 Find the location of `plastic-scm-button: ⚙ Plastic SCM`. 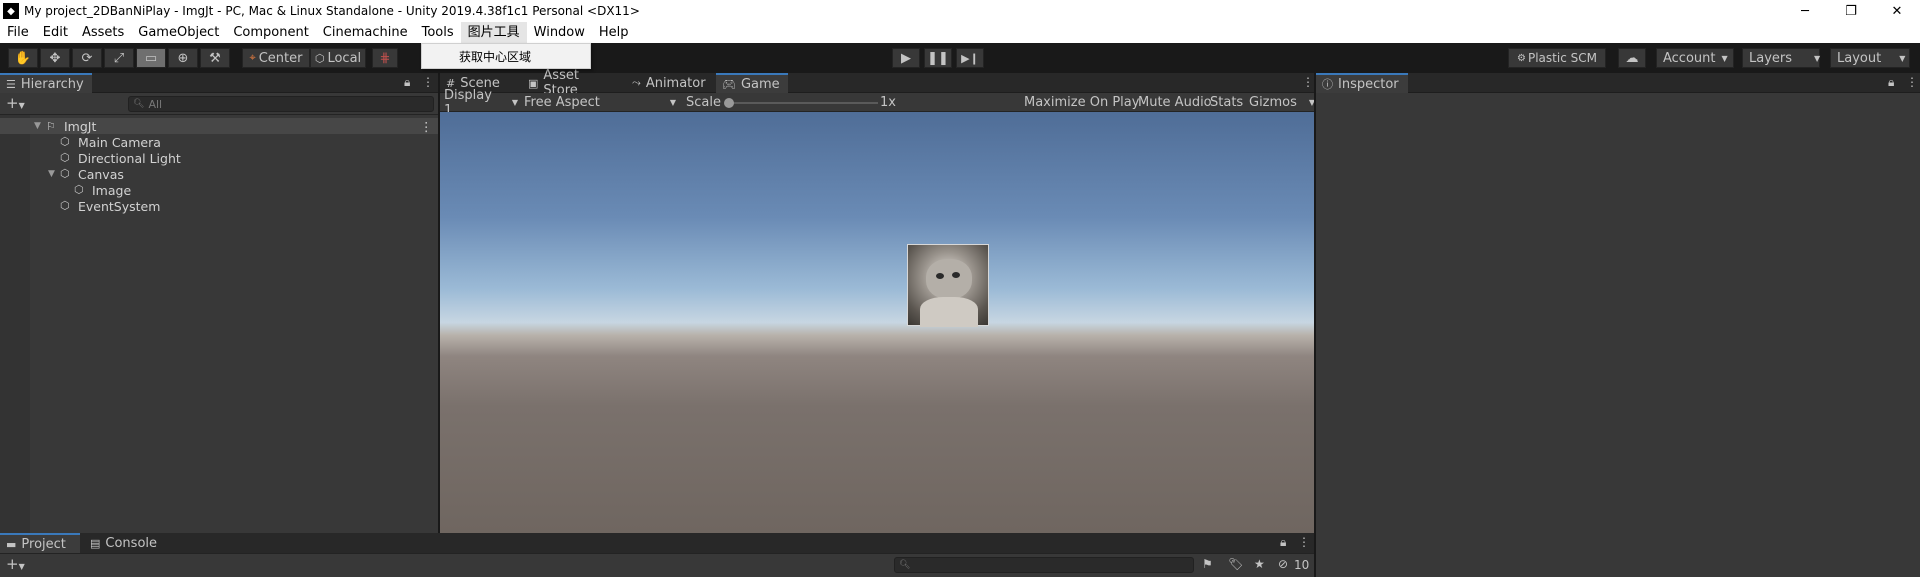

plastic-scm-button: ⚙ Plastic SCM is located at coordinates (1557, 58).